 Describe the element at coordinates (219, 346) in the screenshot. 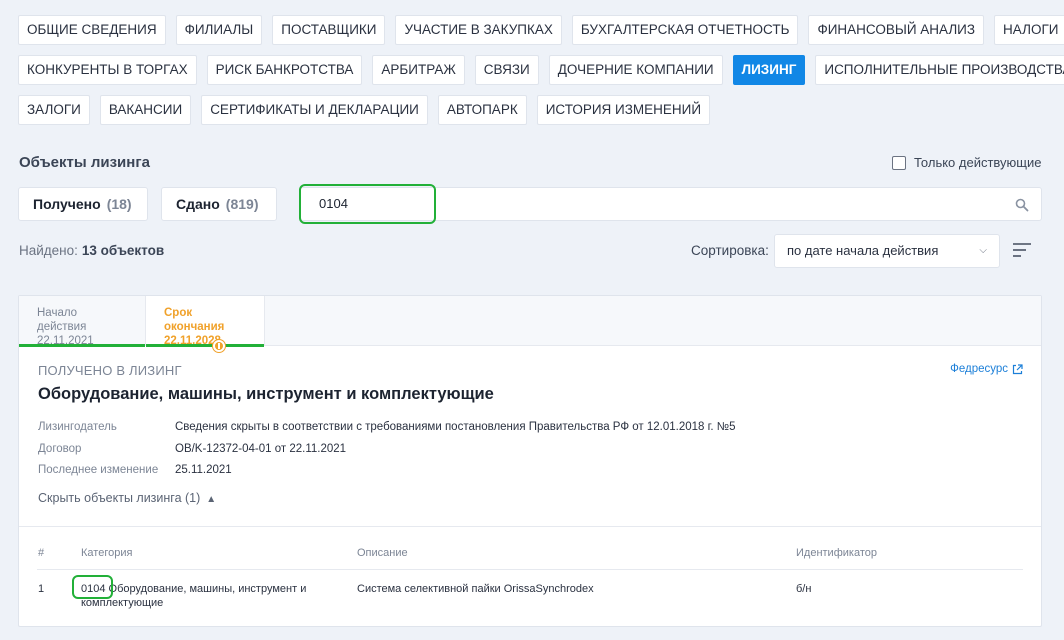

I see `timeline-marker-icon` at that location.